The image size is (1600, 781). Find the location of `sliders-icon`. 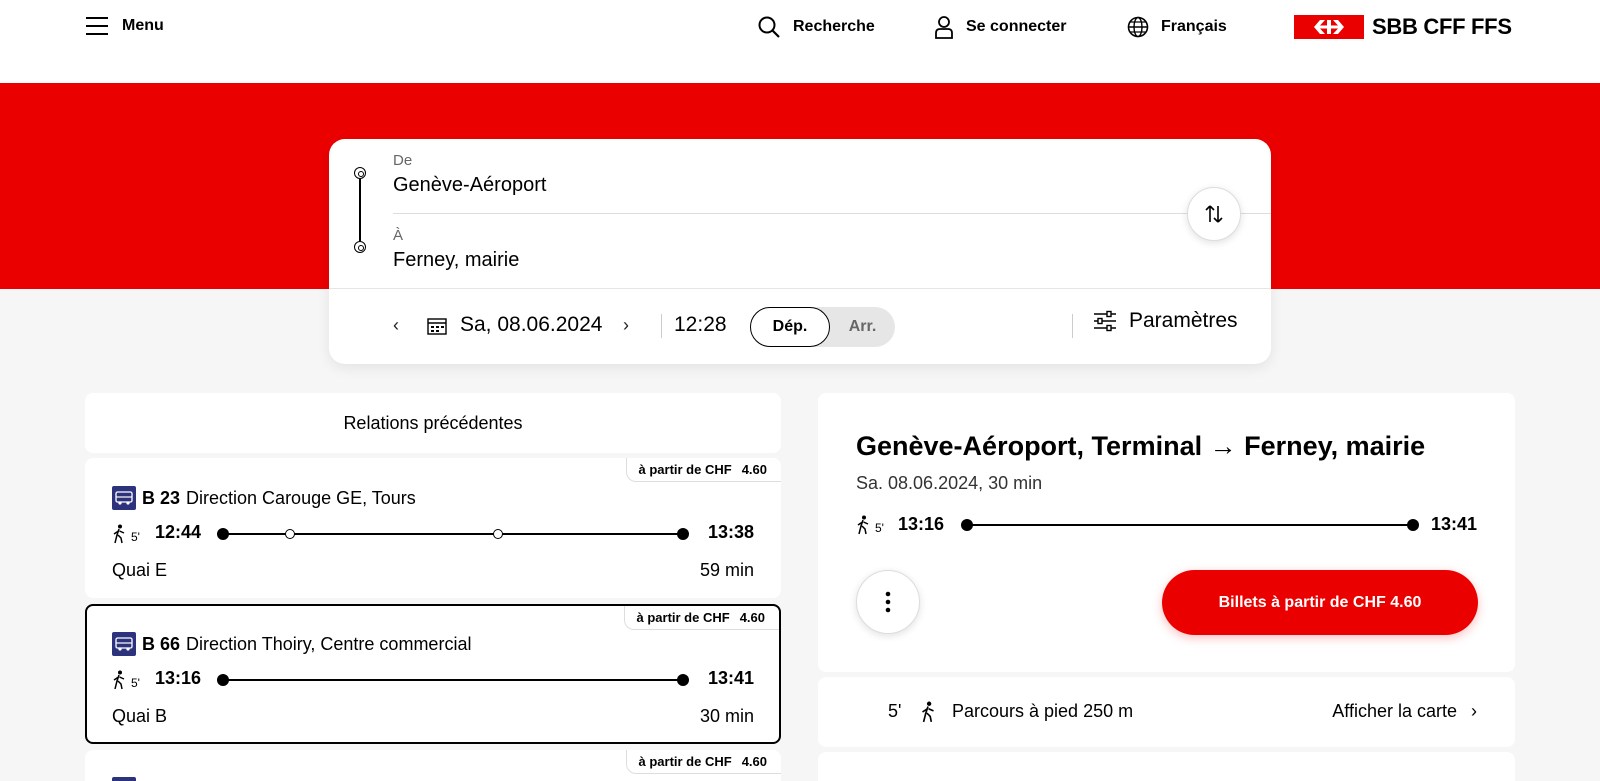

sliders-icon is located at coordinates (1105, 321).